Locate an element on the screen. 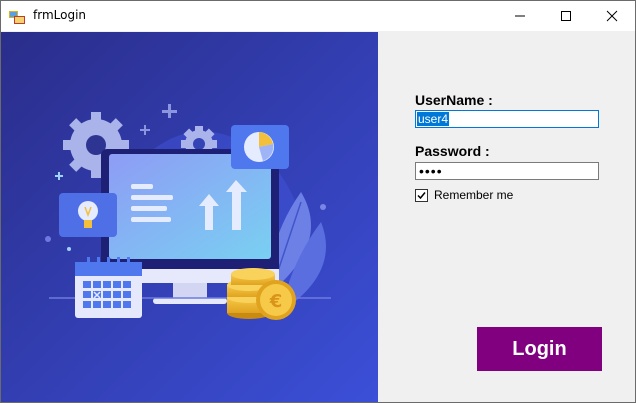 Image resolution: width=636 pixels, height=403 pixels. minimize-icon is located at coordinates (520, 16).